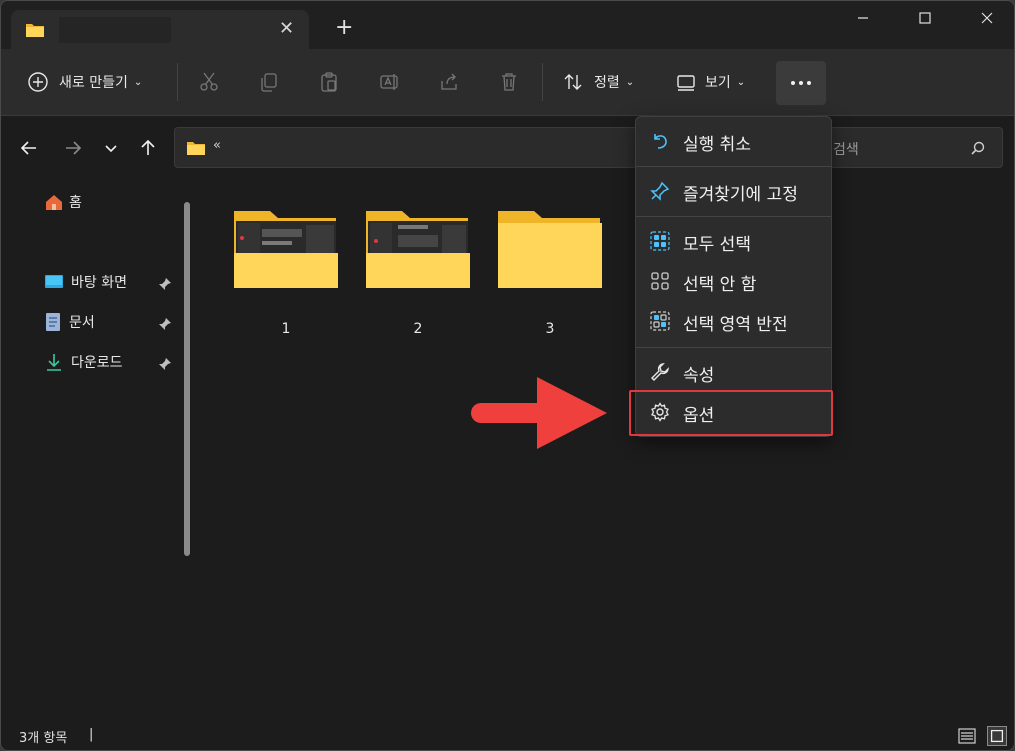 This screenshot has height=751, width=1015. I want to click on menu-item-label: 선택 안 함, so click(720, 285).